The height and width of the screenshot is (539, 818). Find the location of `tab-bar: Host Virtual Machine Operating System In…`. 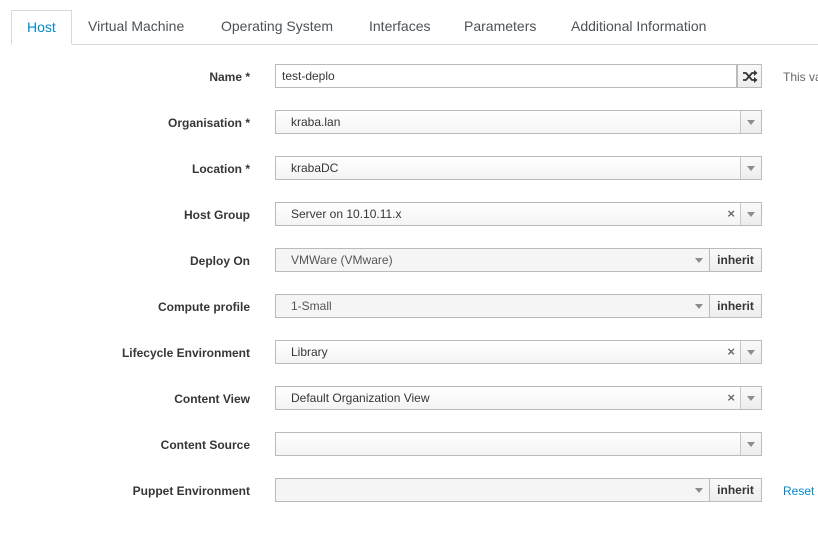

tab-bar: Host Virtual Machine Operating System In… is located at coordinates (414, 27).